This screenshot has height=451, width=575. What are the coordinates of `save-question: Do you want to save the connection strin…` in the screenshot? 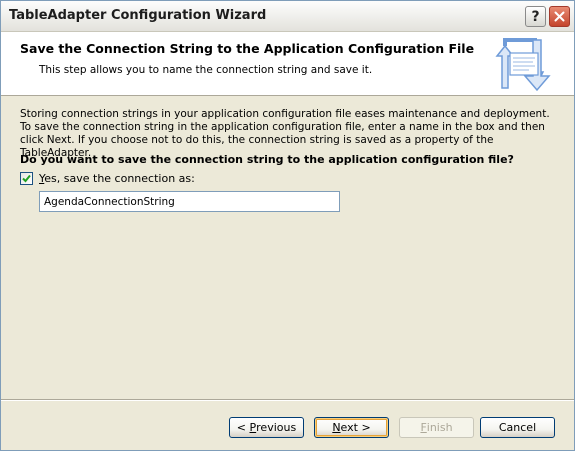 It's located at (267, 159).